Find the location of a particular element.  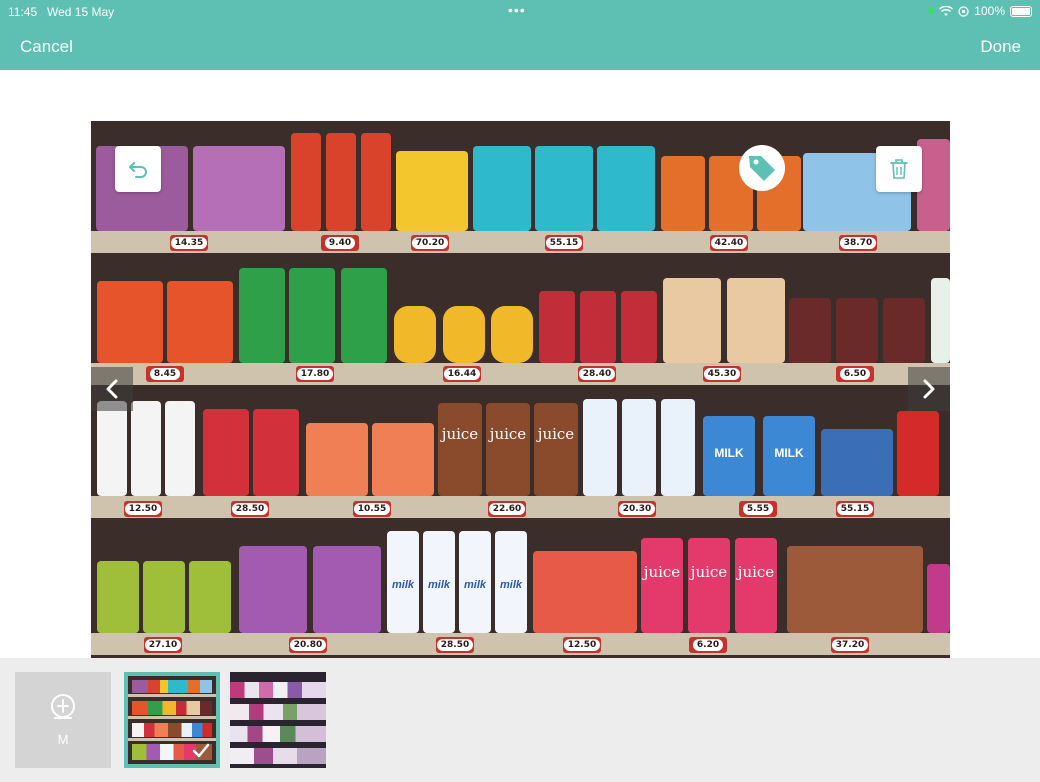

product-pasta is located at coordinates (312, 315).